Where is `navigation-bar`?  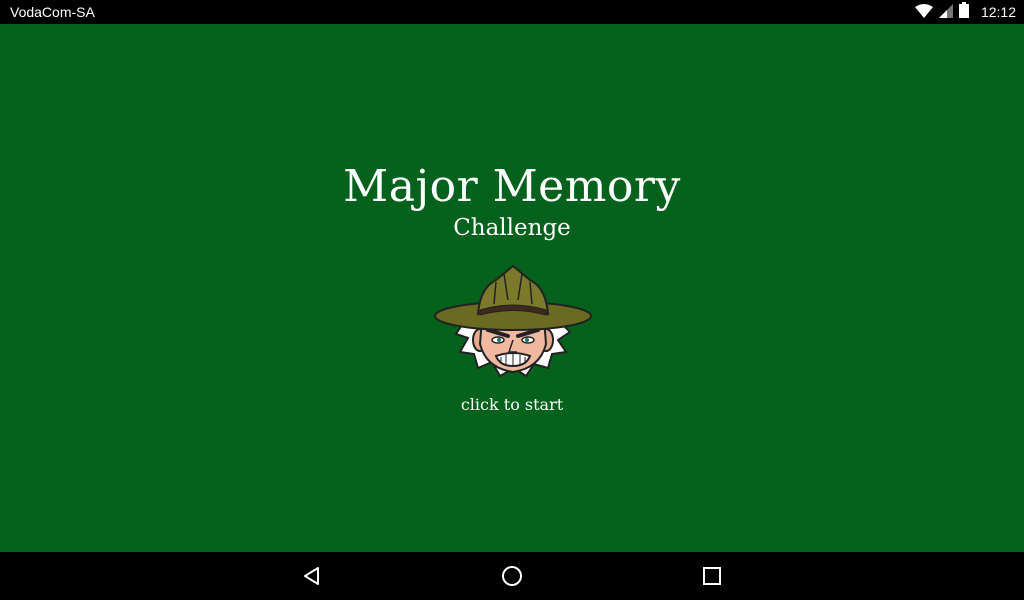 navigation-bar is located at coordinates (512, 576).